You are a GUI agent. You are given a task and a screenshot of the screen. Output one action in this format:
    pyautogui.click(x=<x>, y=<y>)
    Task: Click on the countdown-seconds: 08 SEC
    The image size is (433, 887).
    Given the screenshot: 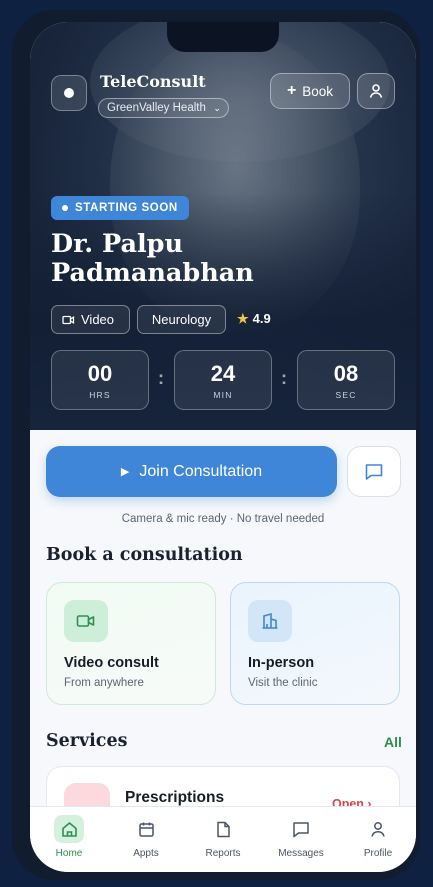 What is the action you would take?
    pyautogui.click(x=346, y=380)
    